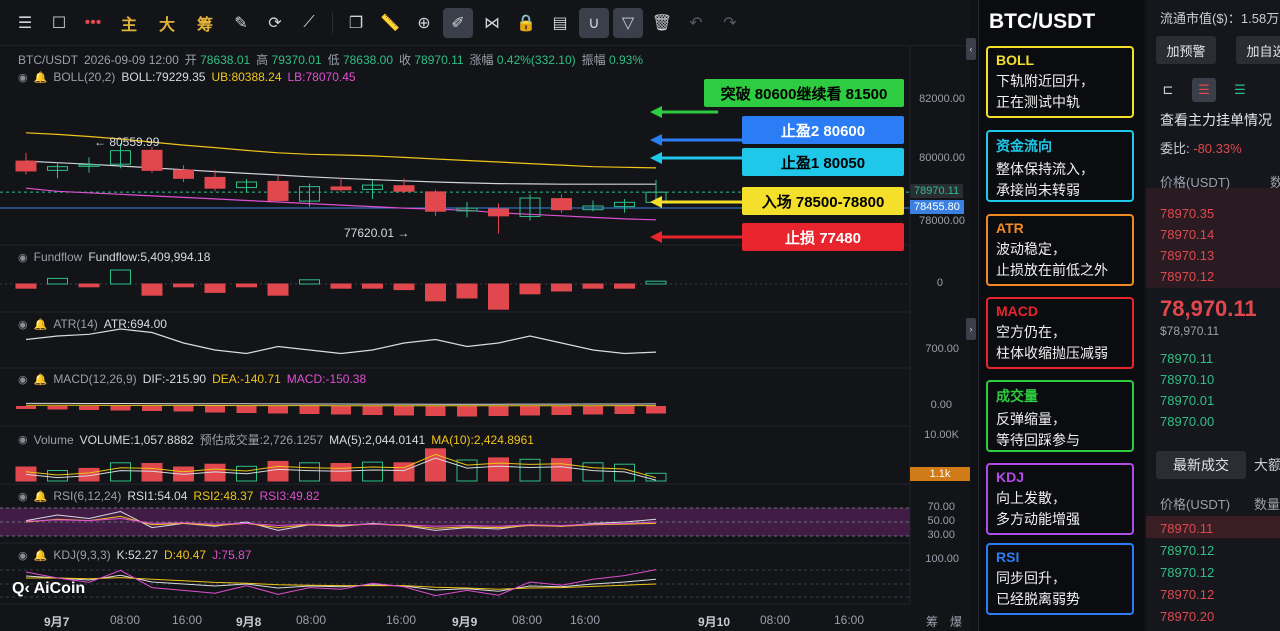 This screenshot has width=1280, height=631. What do you see at coordinates (129, 23) in the screenshot?
I see `main-indicator-button: 主` at bounding box center [129, 23].